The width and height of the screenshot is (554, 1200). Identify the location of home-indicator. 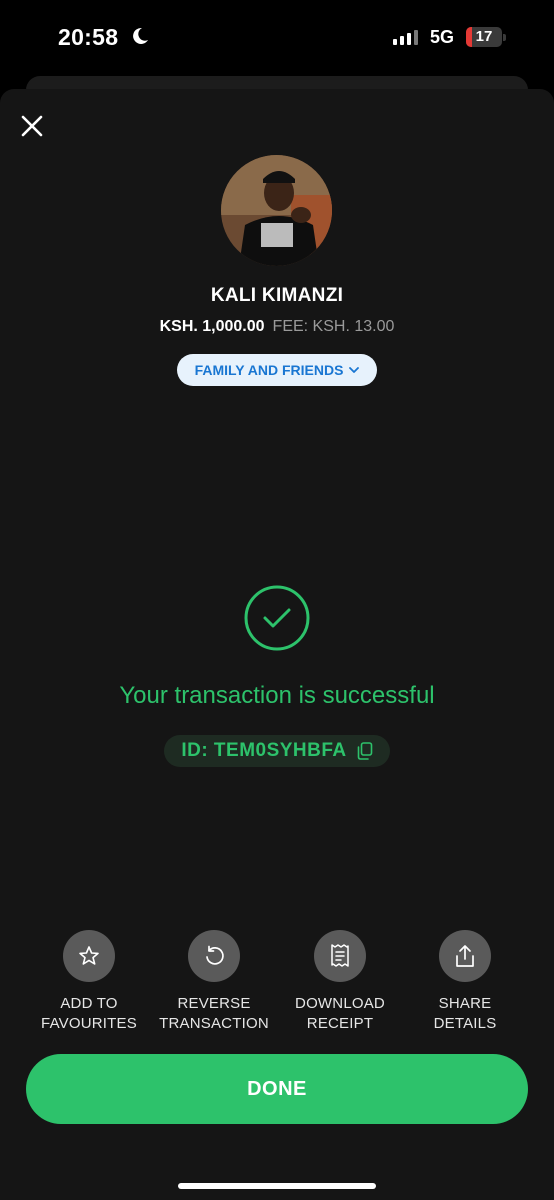
(277, 1186).